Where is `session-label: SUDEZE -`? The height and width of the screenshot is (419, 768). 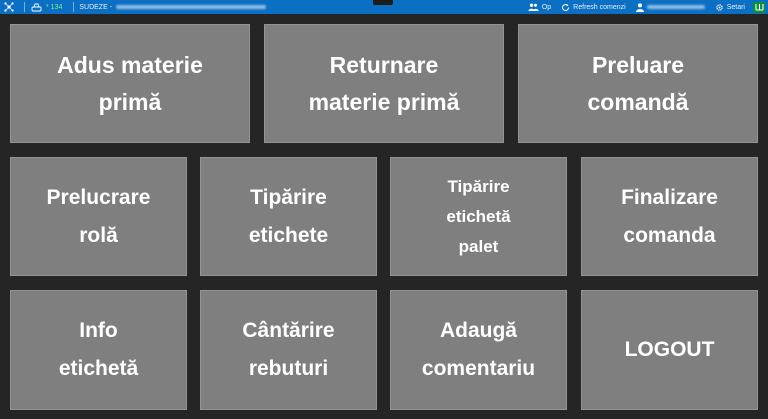 session-label: SUDEZE - is located at coordinates (96, 7).